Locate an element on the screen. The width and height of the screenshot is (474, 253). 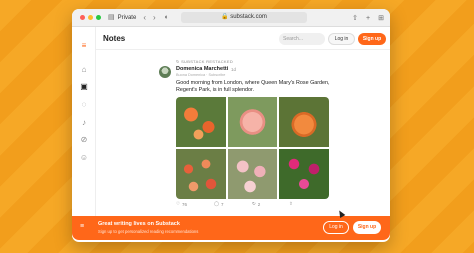
login-button: Log in is located at coordinates (341, 39).